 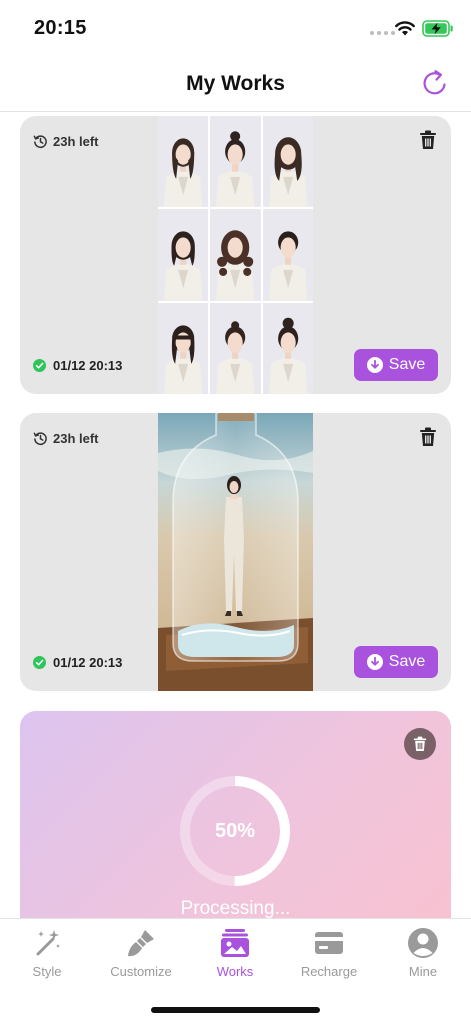 What do you see at coordinates (435, 83) in the screenshot?
I see `refresh-icon` at bounding box center [435, 83].